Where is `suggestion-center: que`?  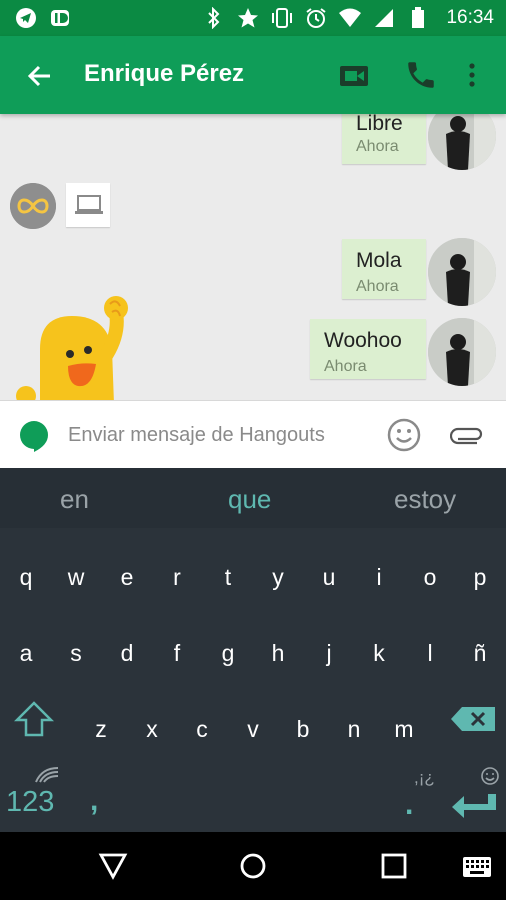
suggestion-center: que is located at coordinates (249, 499).